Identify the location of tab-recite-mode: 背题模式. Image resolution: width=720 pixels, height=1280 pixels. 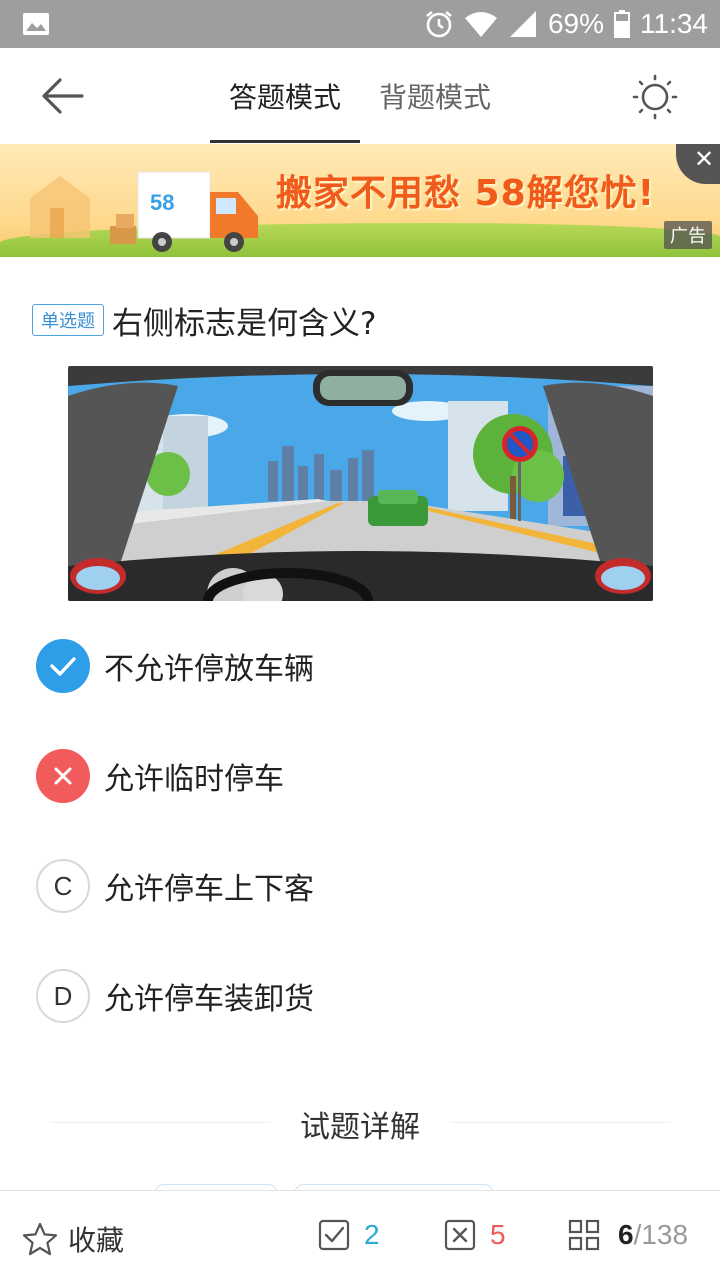
(435, 96).